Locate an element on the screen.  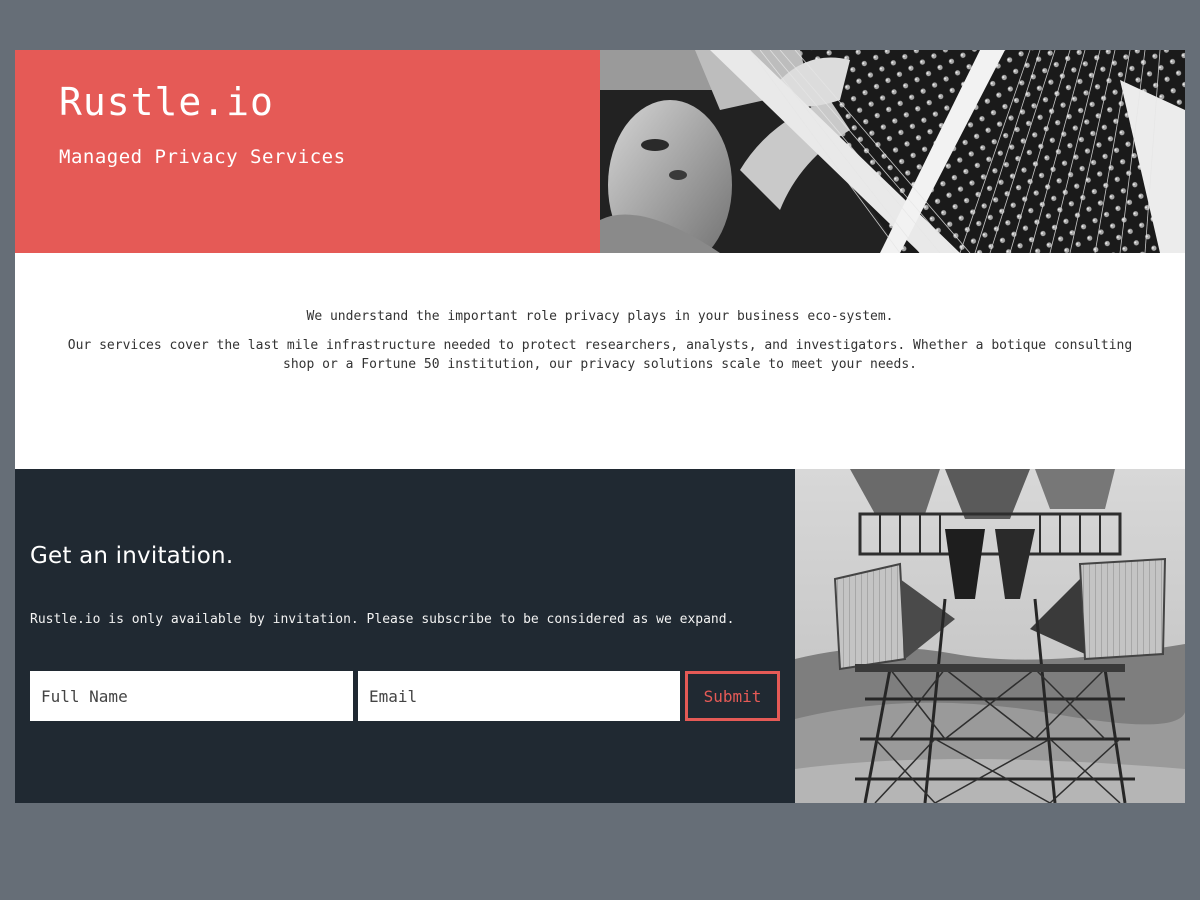
invite-photo is located at coordinates (990, 636).